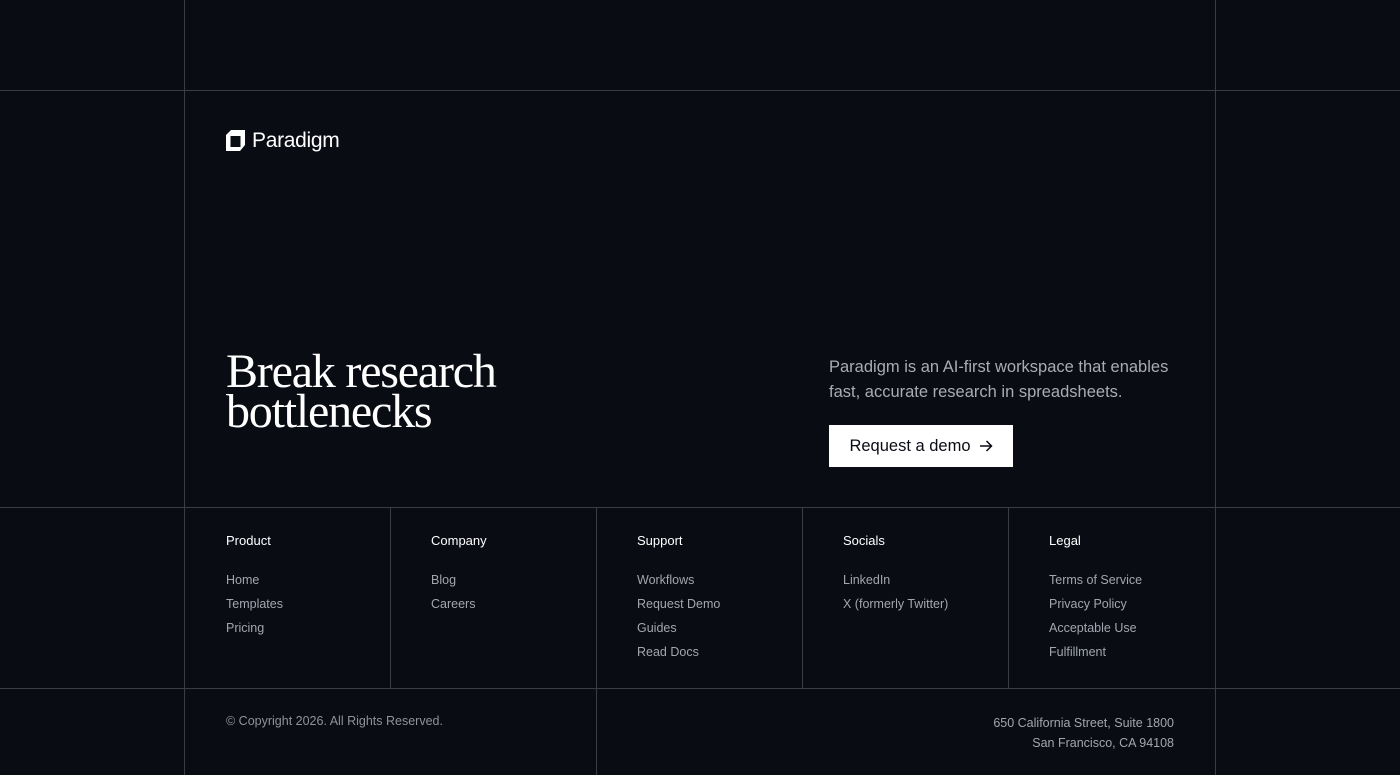 This screenshot has width=1400, height=775. What do you see at coordinates (1095, 604) in the screenshot?
I see `footer-link-privacy: Privacy Policy` at bounding box center [1095, 604].